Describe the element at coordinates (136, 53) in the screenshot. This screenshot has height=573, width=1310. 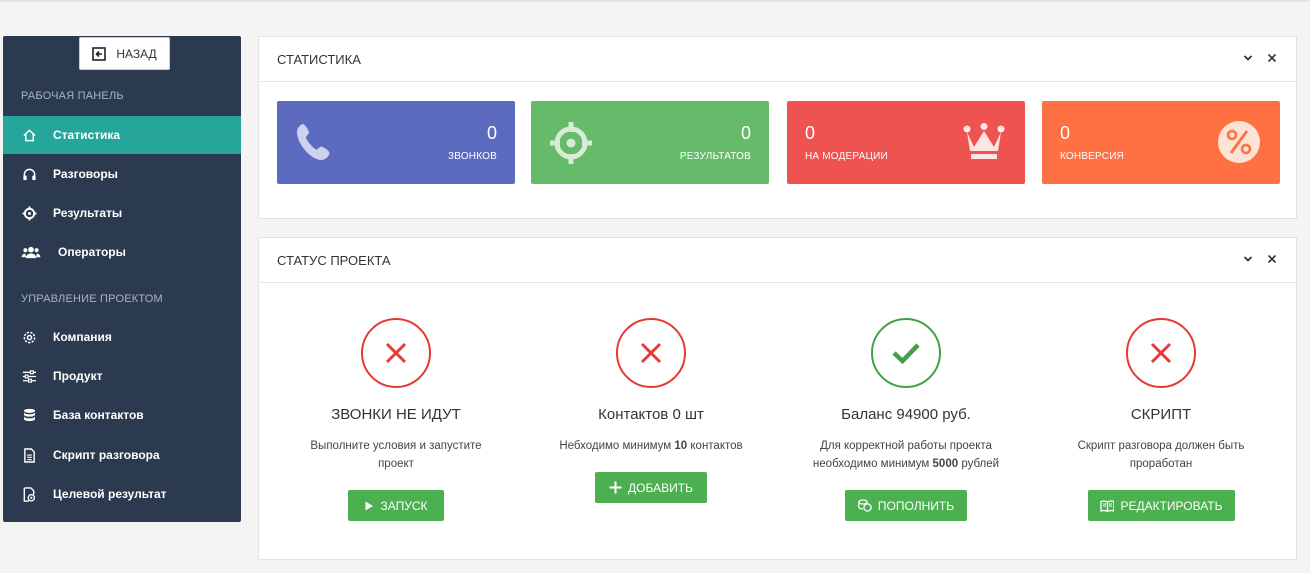
I see `back-label: НАЗАД` at that location.